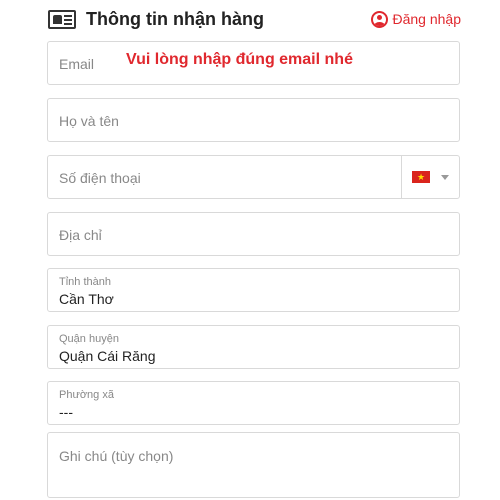  Describe the element at coordinates (77, 64) in the screenshot. I see `email-placeholder: Email` at that location.